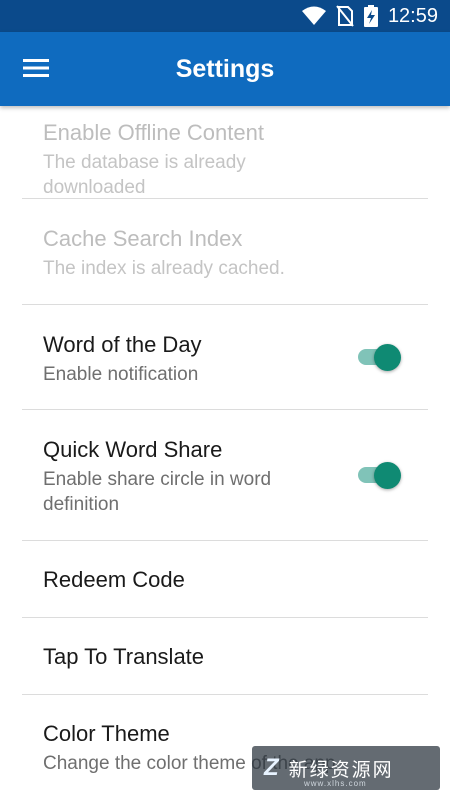 The image size is (450, 800). I want to click on quick-word-share-toggle, so click(380, 475).